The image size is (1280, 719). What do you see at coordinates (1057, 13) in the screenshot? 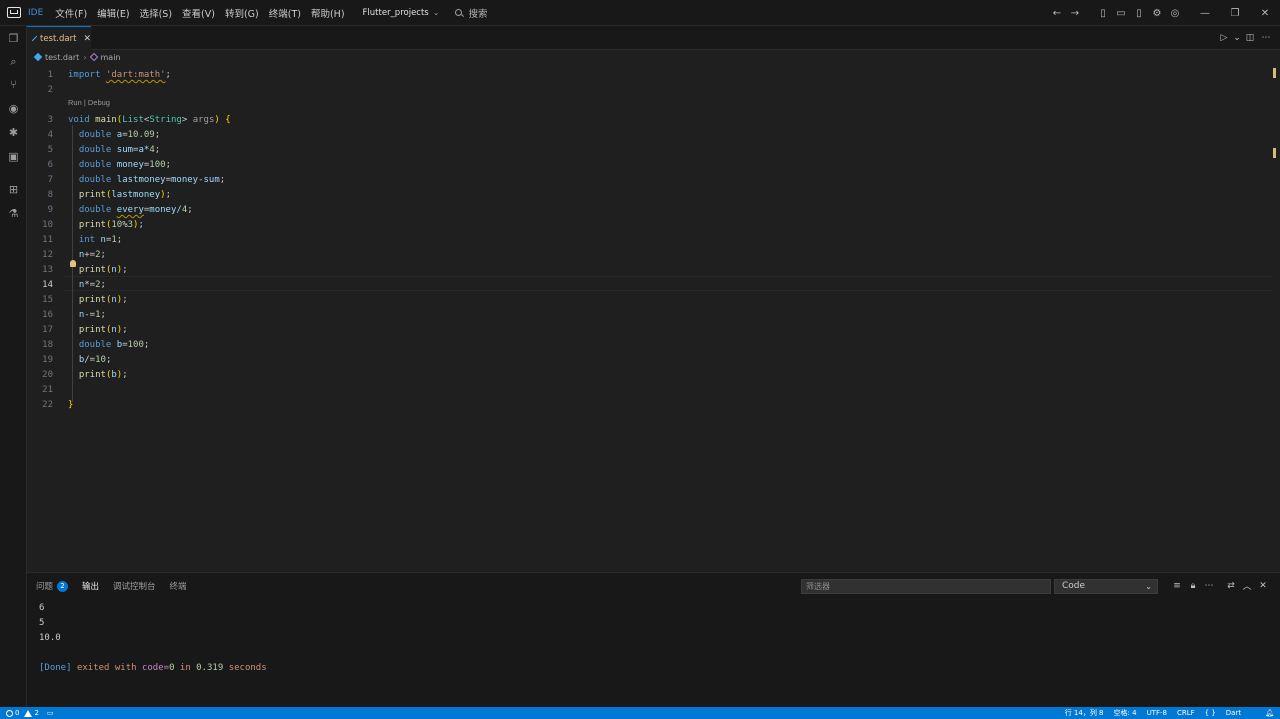
I see `nav-back-icon: ←` at bounding box center [1057, 13].